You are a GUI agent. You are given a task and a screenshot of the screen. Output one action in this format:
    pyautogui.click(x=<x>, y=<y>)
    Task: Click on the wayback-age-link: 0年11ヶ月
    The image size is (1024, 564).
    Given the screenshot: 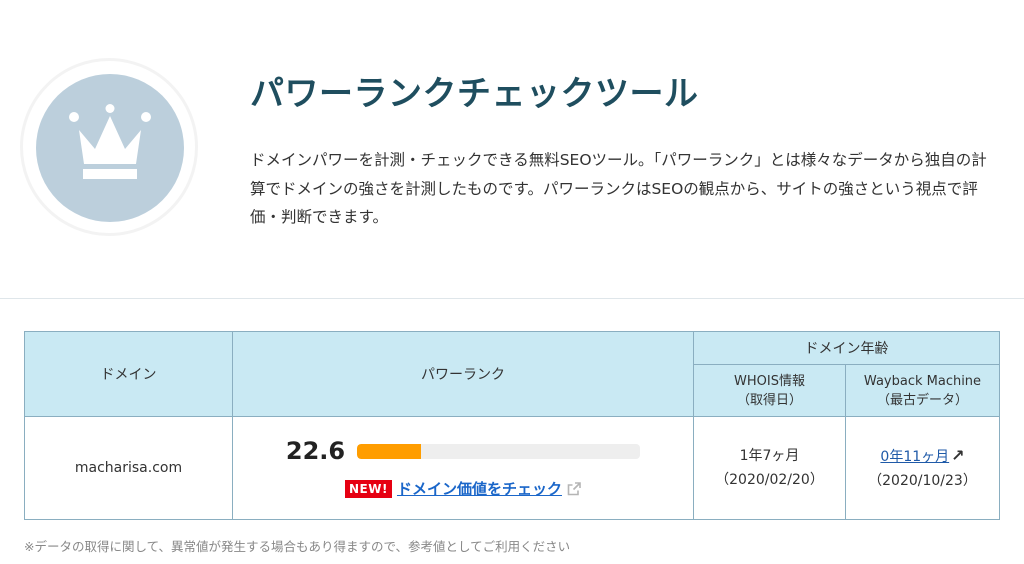 What is the action you would take?
    pyautogui.click(x=914, y=457)
    